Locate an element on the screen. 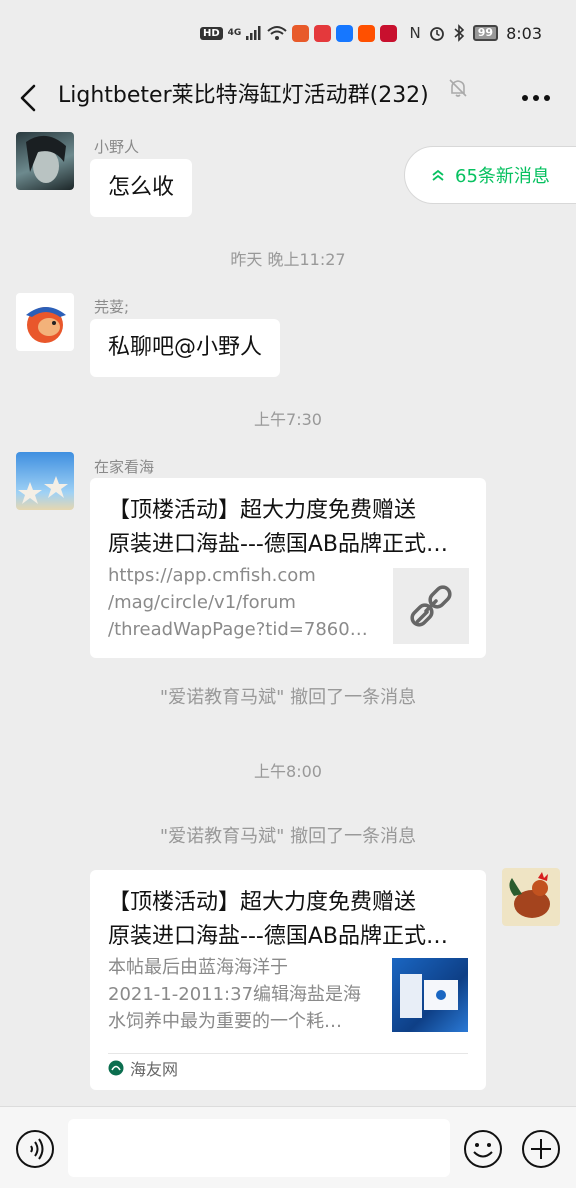  plus-icon is located at coordinates (541, 1149).